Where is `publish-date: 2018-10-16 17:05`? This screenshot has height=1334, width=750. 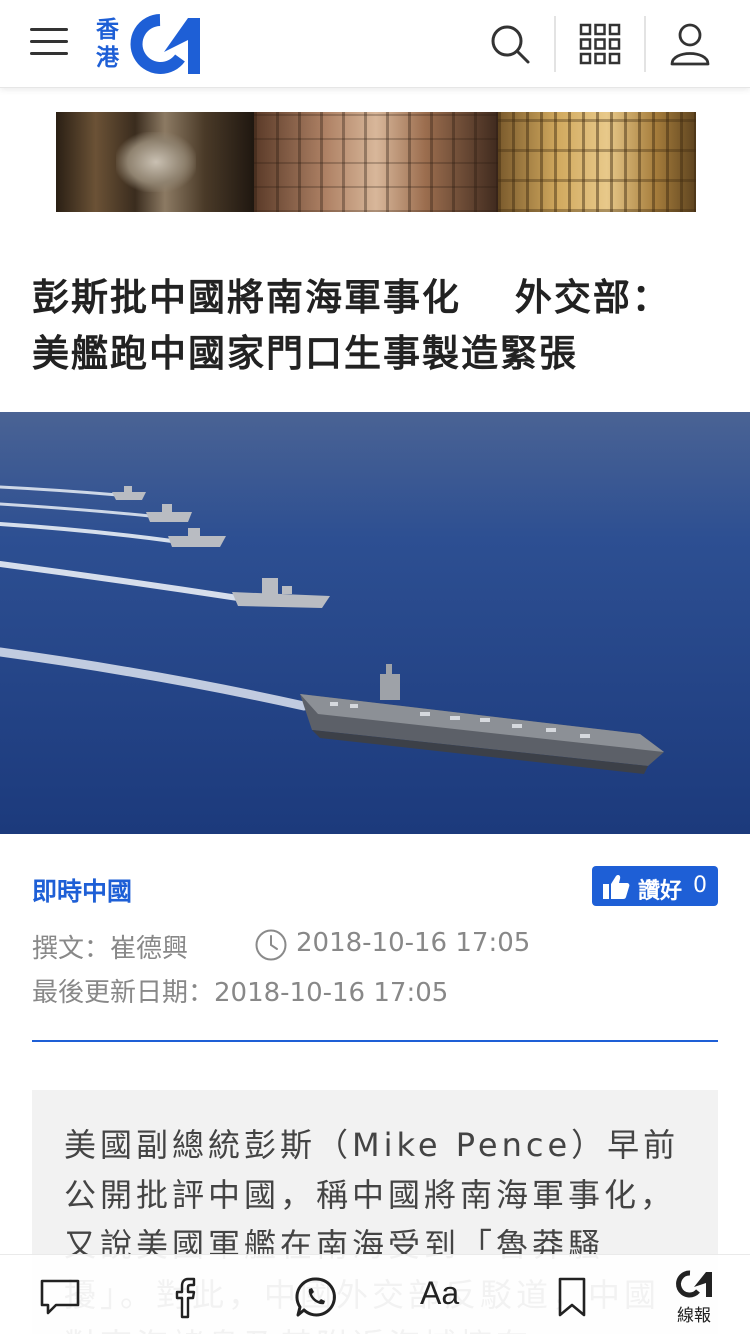
publish-date: 2018-10-16 17:05 is located at coordinates (413, 943).